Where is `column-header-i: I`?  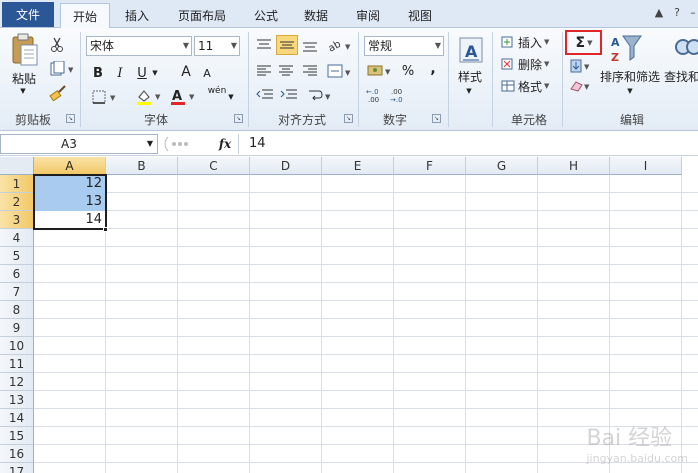
column-header-i: I is located at coordinates (646, 166).